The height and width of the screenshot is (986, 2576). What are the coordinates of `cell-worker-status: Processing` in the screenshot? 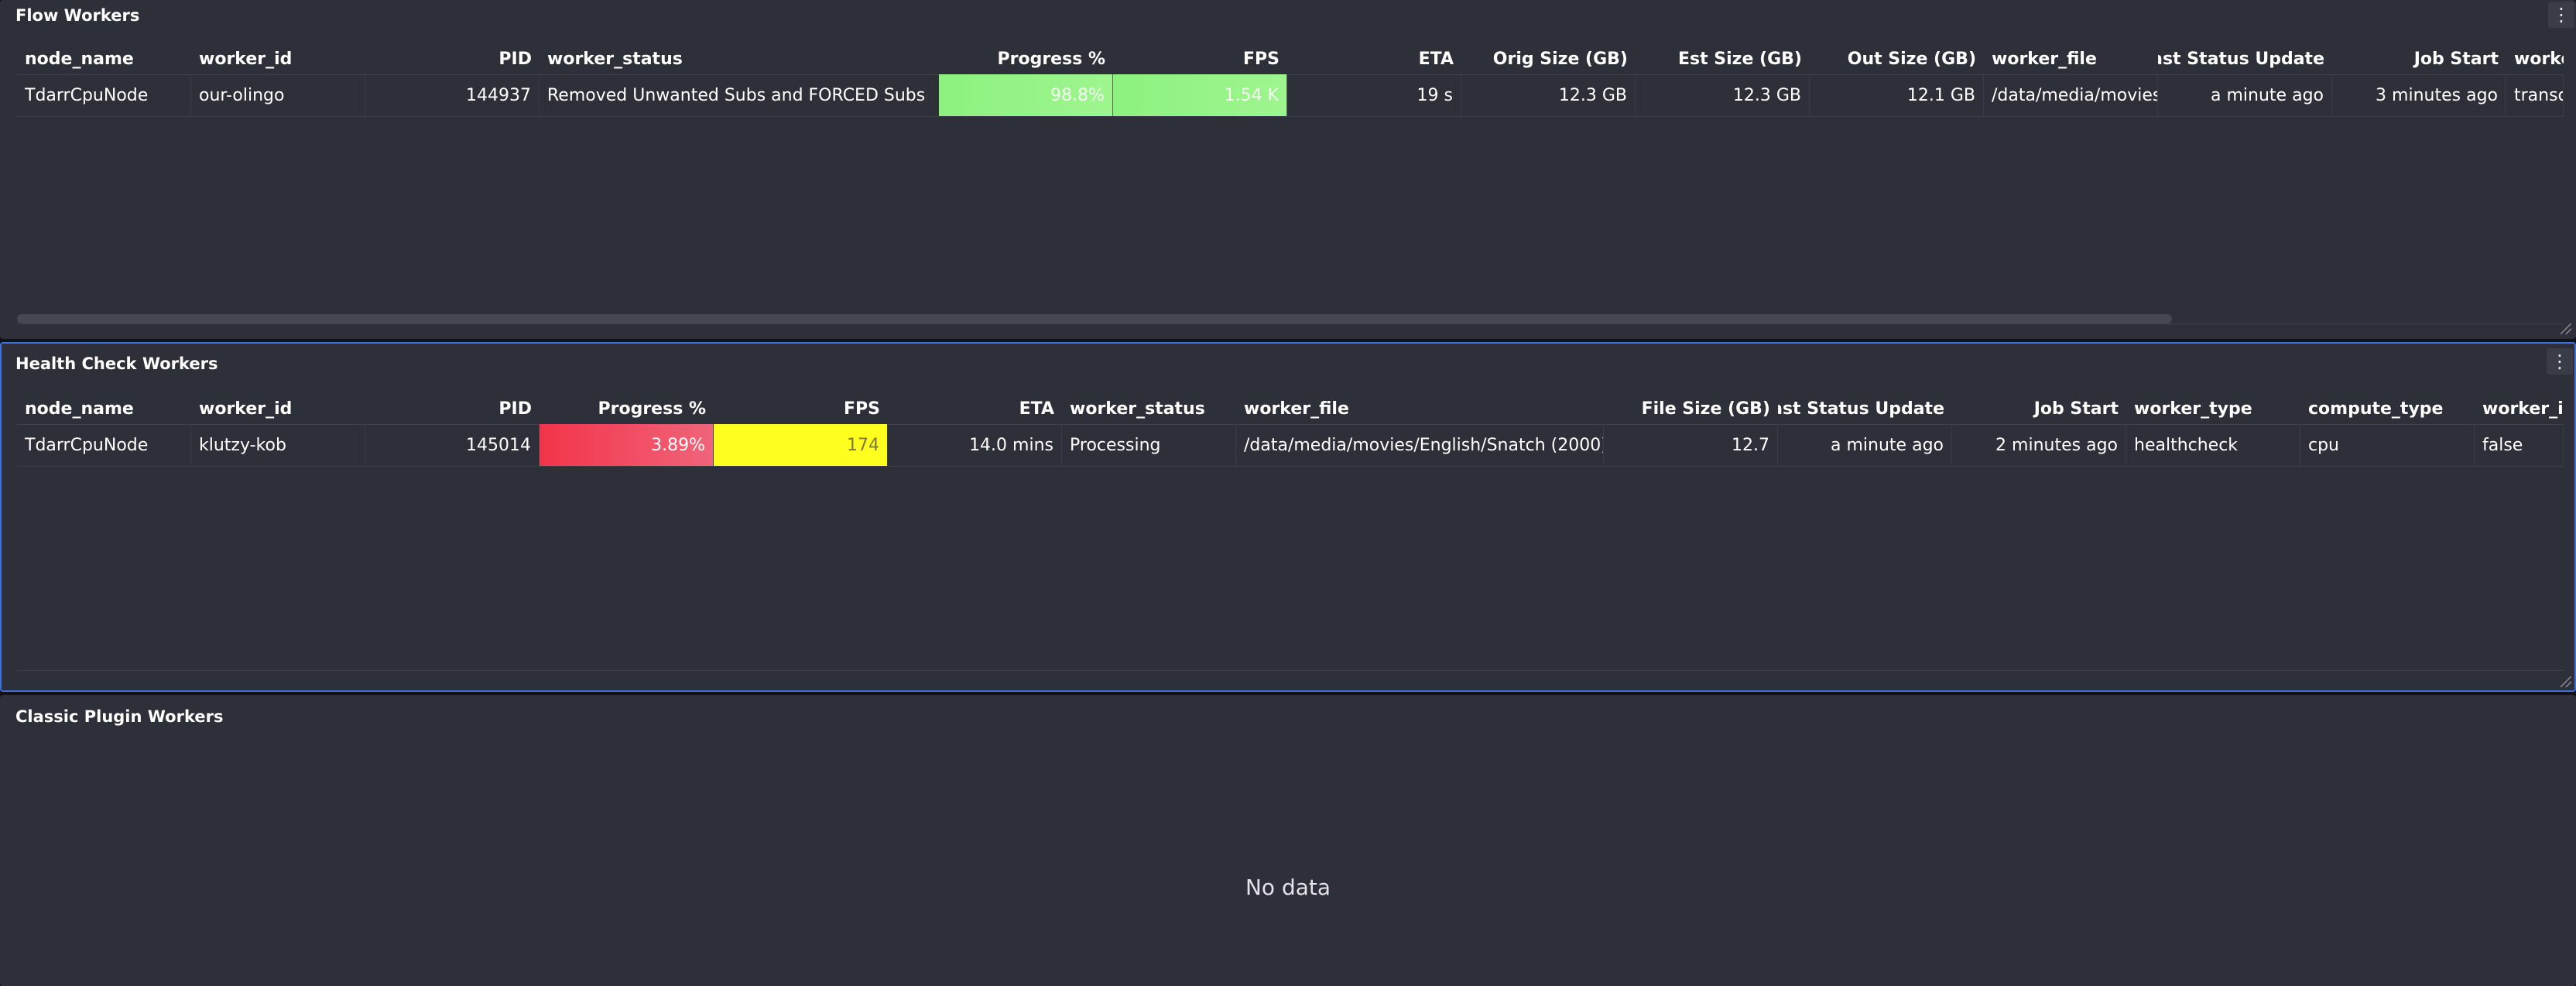 It's located at (1149, 445).